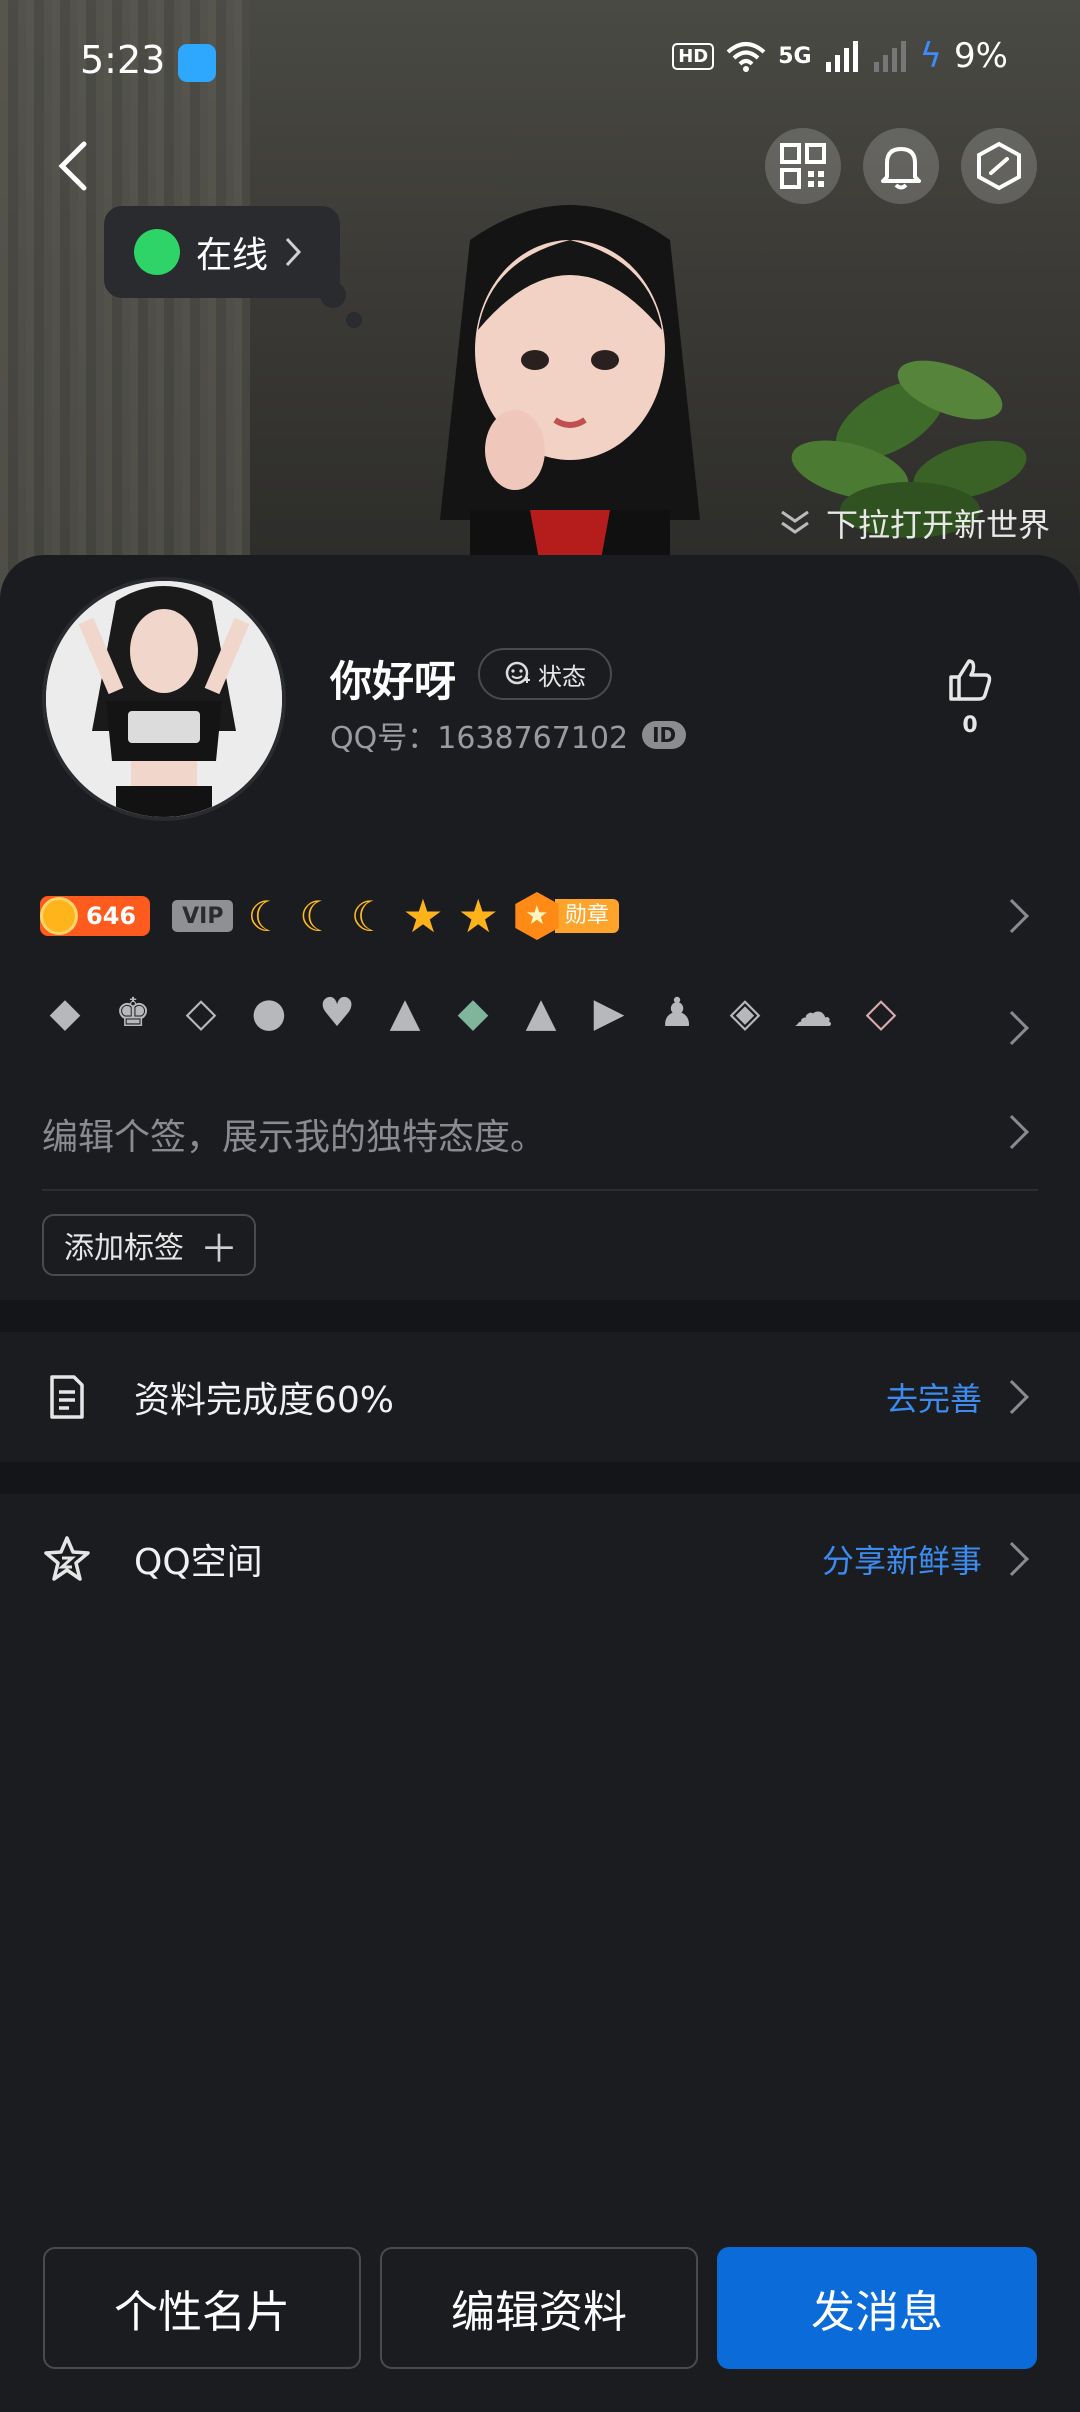 This screenshot has width=1080, height=2412. I want to click on status-chip-label: 状态, so click(562, 676).